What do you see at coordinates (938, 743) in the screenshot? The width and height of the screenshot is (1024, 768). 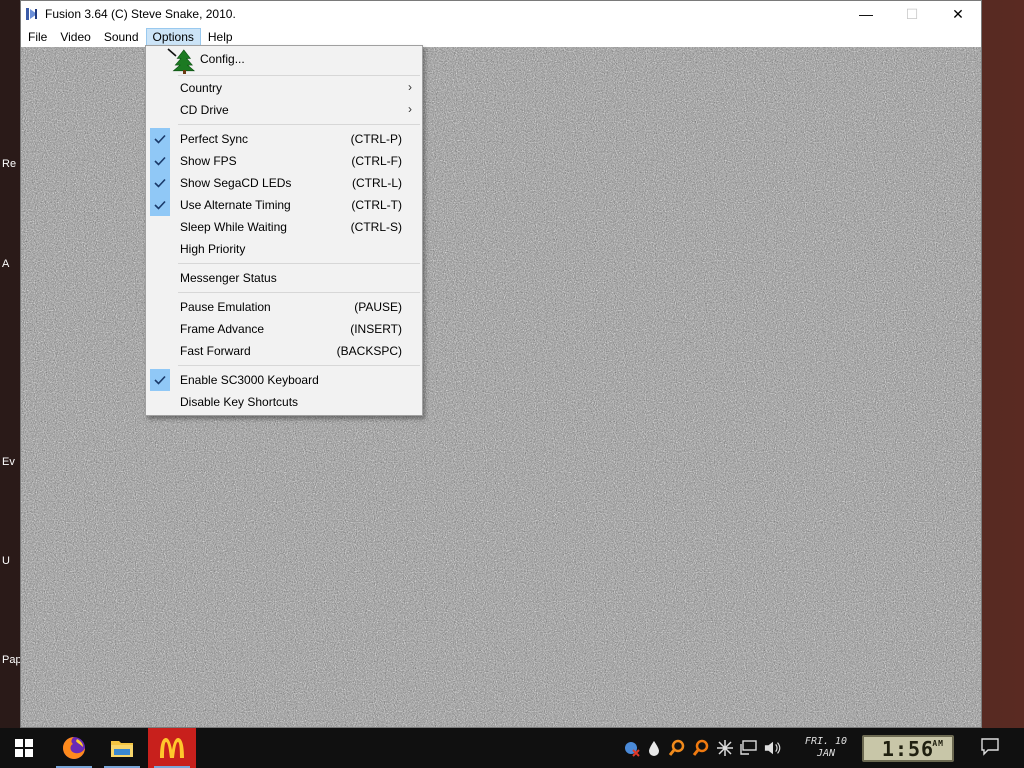 I see `clock-ampm: AM` at bounding box center [938, 743].